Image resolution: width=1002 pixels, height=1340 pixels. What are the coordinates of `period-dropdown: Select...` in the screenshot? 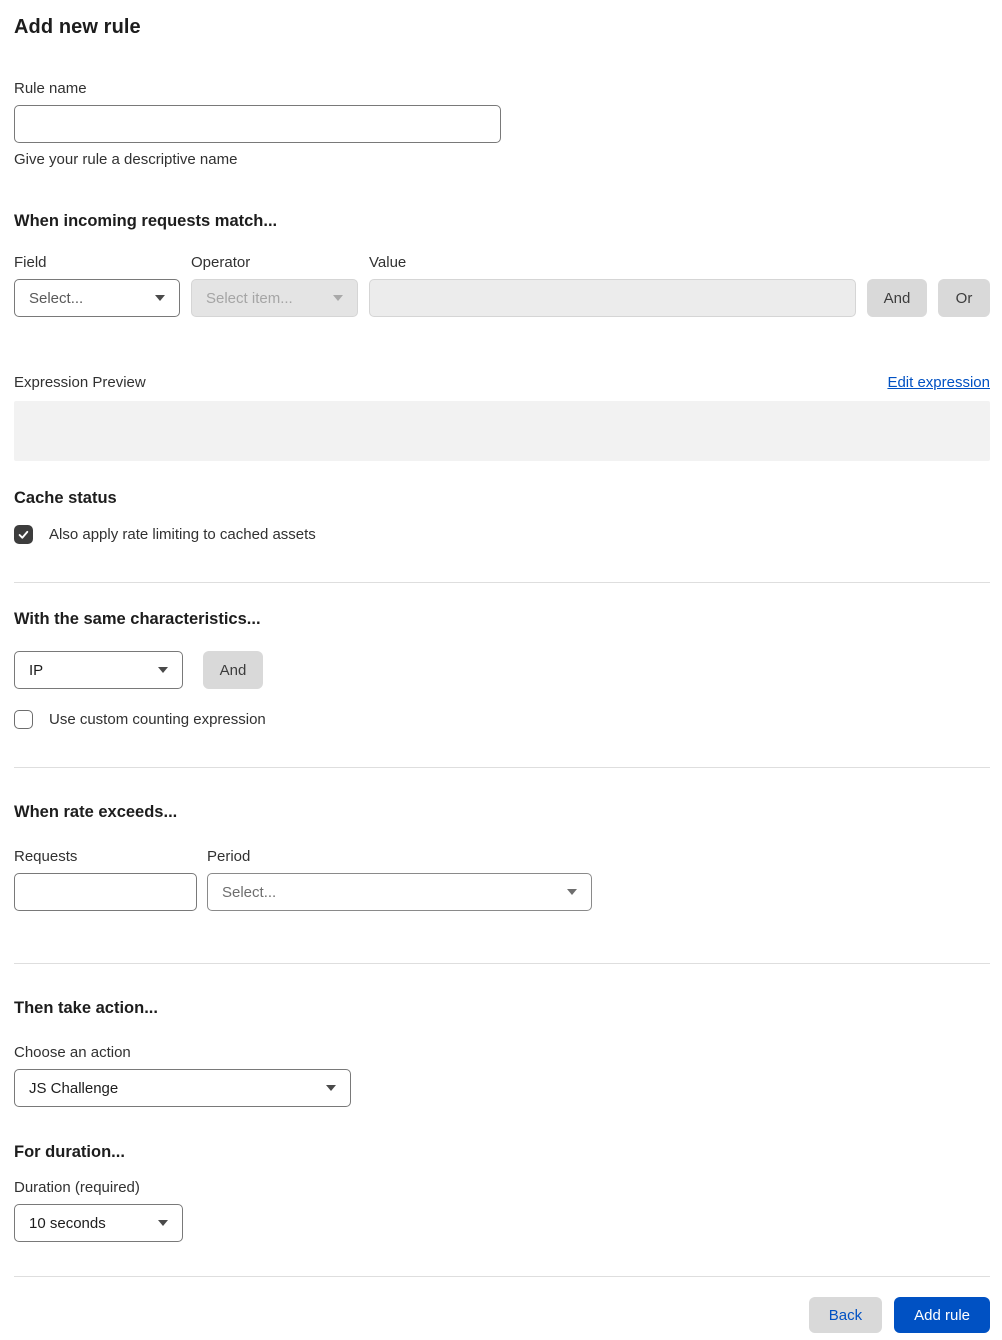 It's located at (399, 892).